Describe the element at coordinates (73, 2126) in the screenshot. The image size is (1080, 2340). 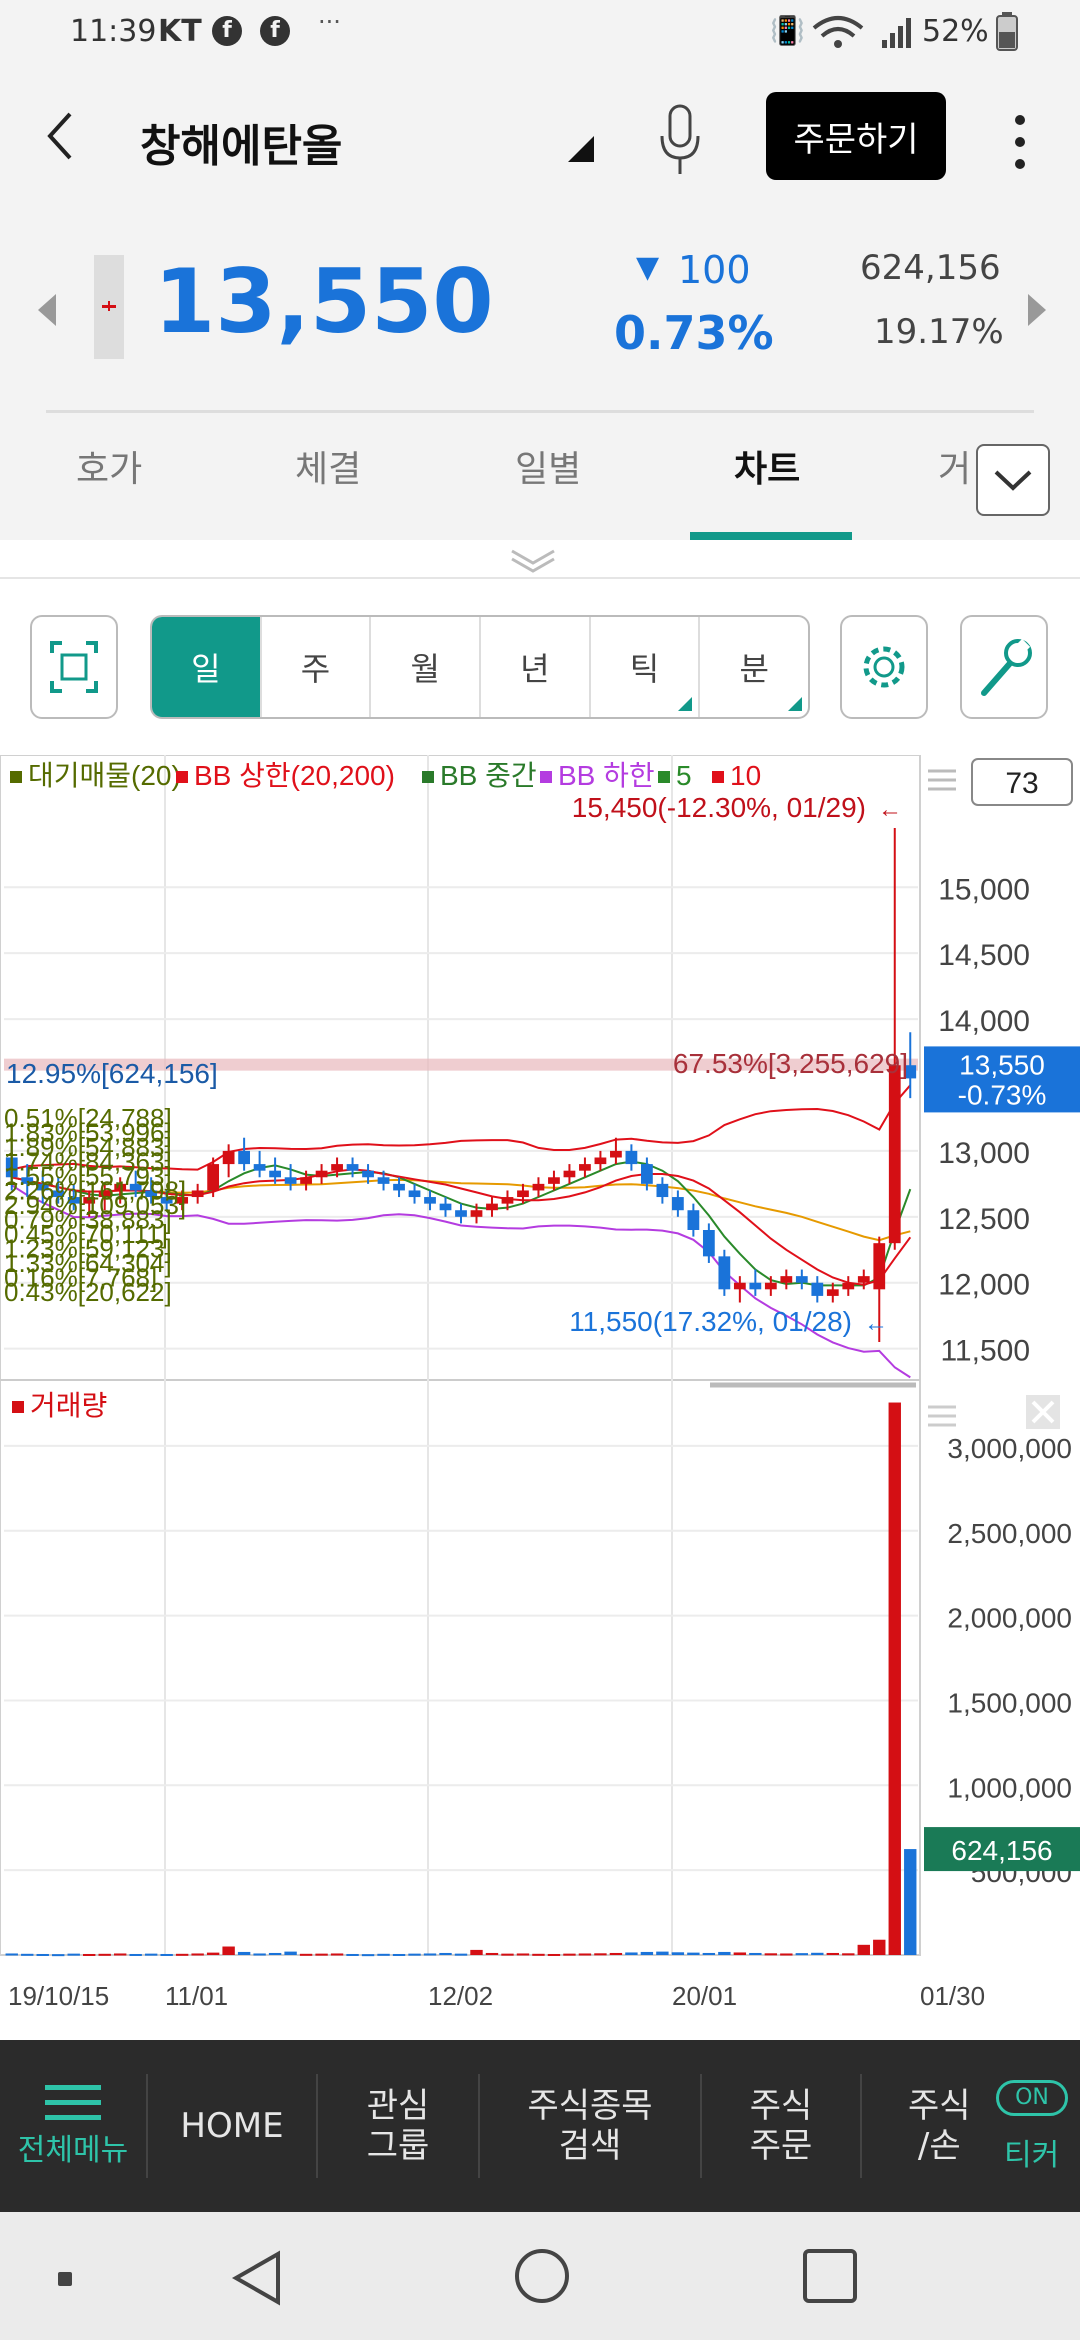
I see `nav-all-menu: 전체메뉴` at that location.